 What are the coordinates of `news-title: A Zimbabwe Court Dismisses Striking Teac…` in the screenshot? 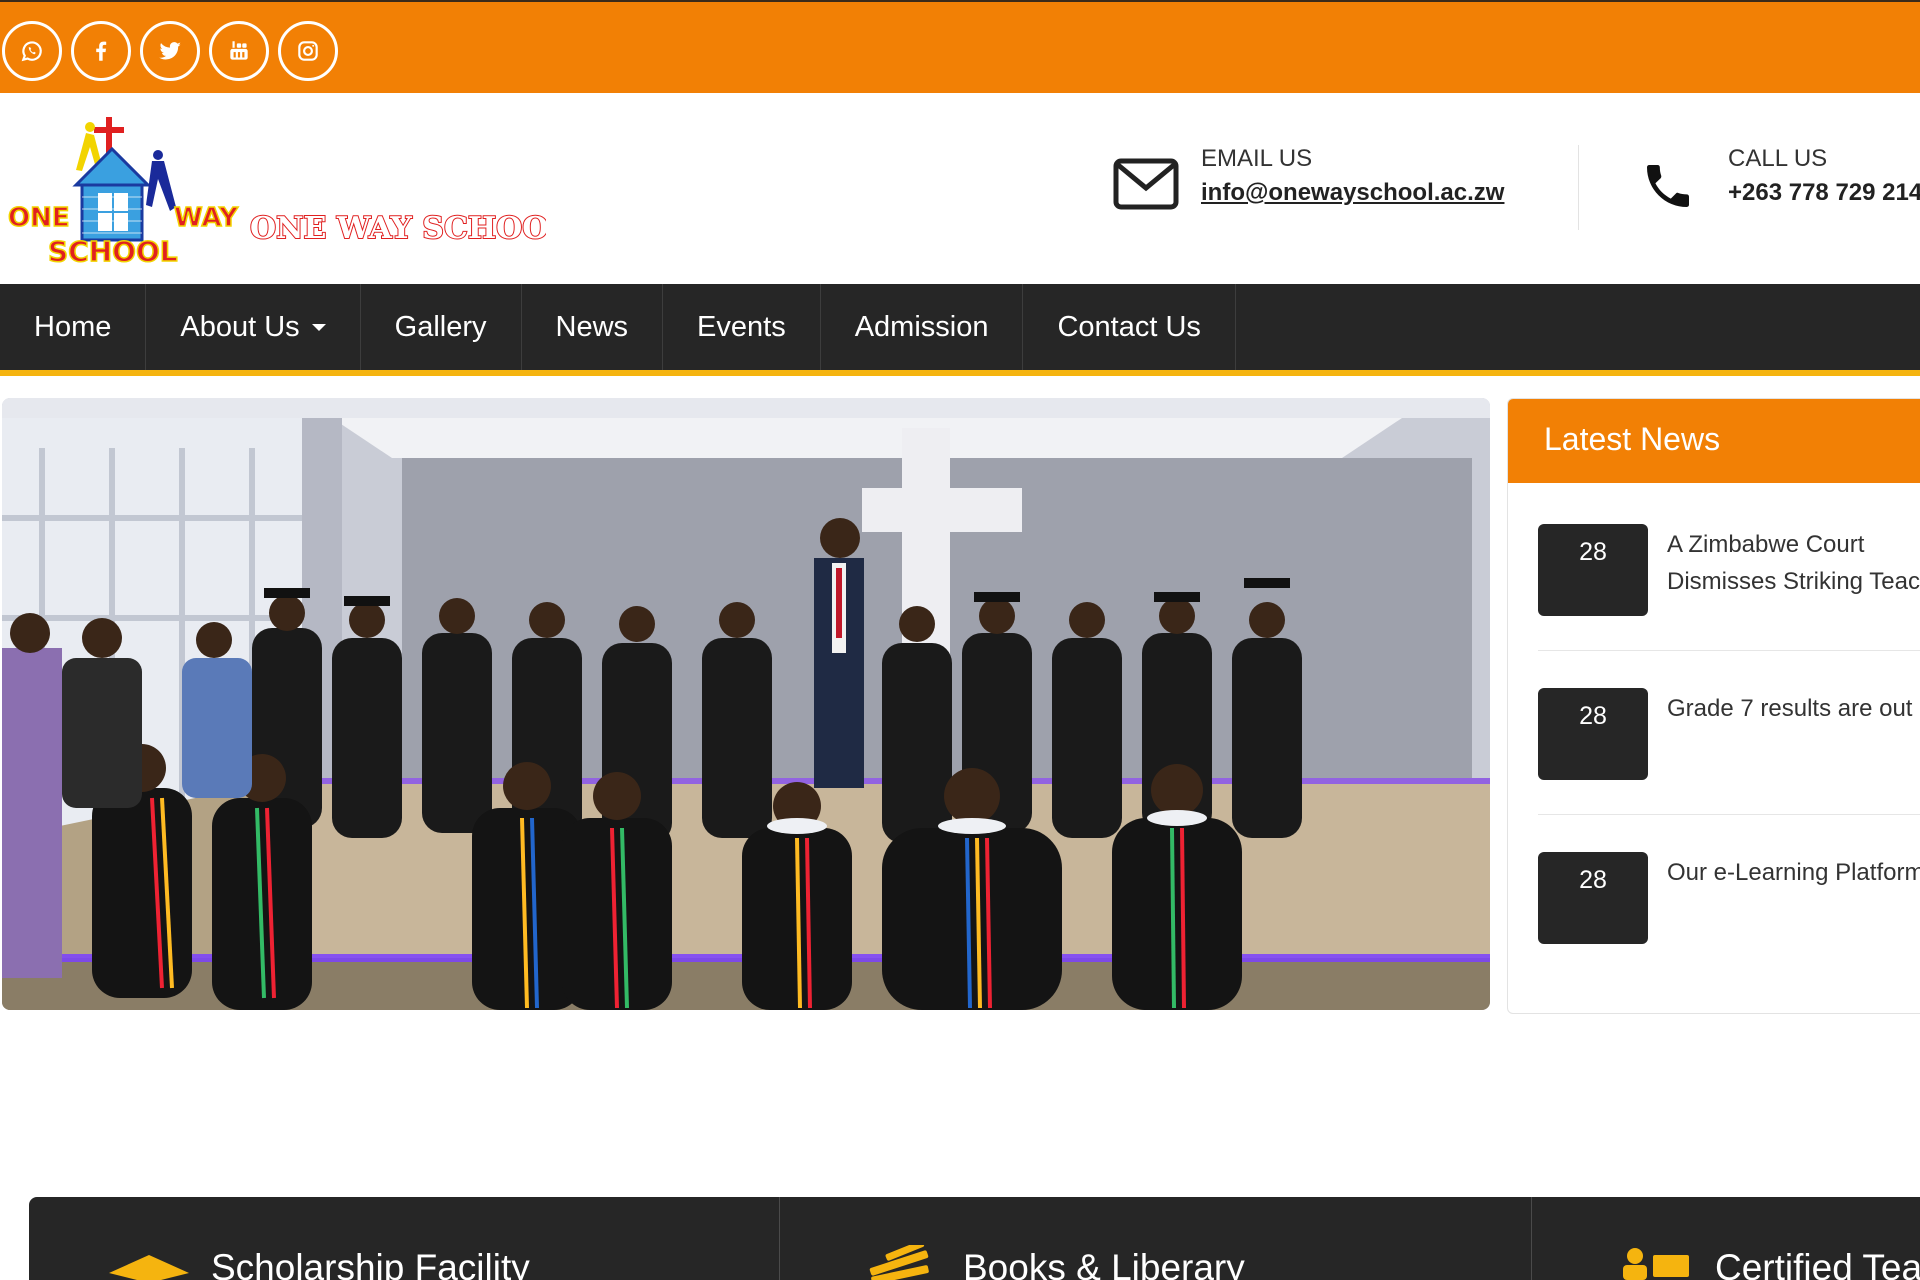 It's located at (1793, 563).